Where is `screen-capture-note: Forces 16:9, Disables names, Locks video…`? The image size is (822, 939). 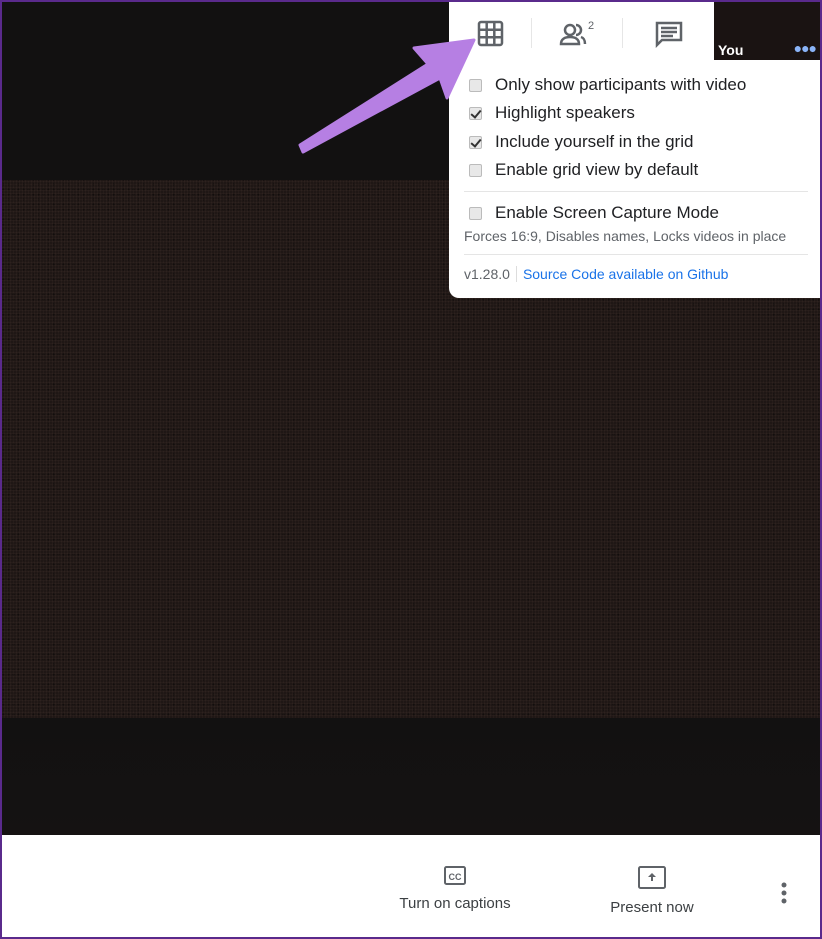
screen-capture-note: Forces 16:9, Disables names, Locks video… is located at coordinates (625, 236).